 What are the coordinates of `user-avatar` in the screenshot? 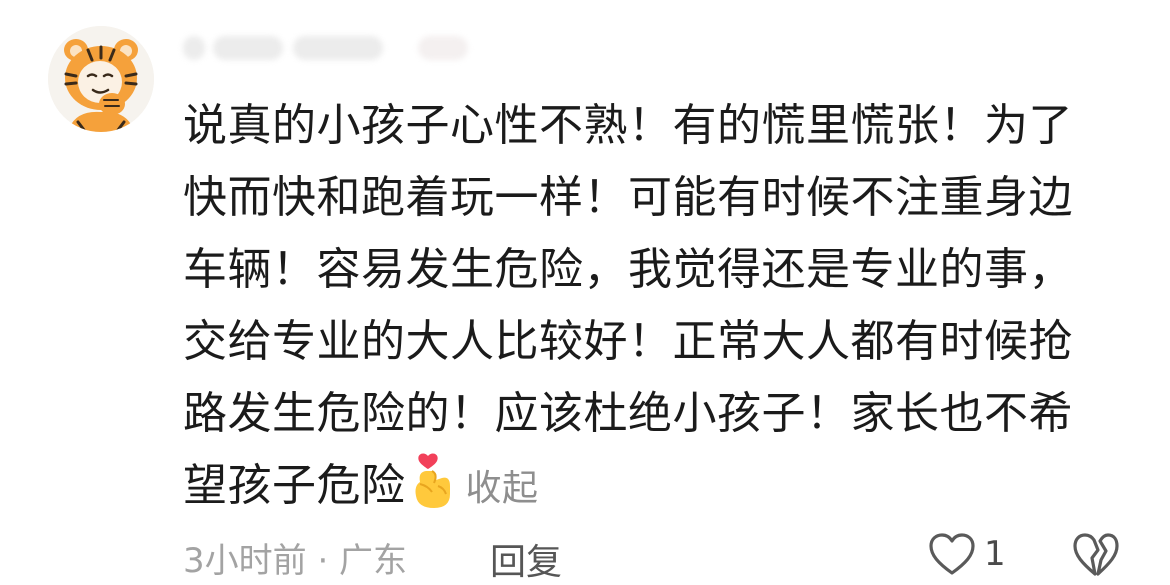 It's located at (101, 79).